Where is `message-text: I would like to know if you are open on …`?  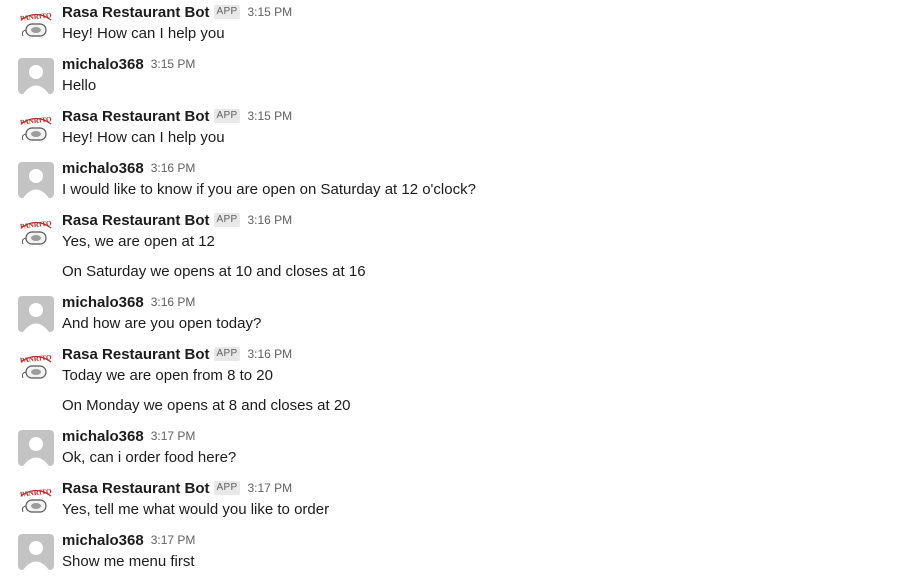 message-text: I would like to know if you are open on … is located at coordinates (269, 189).